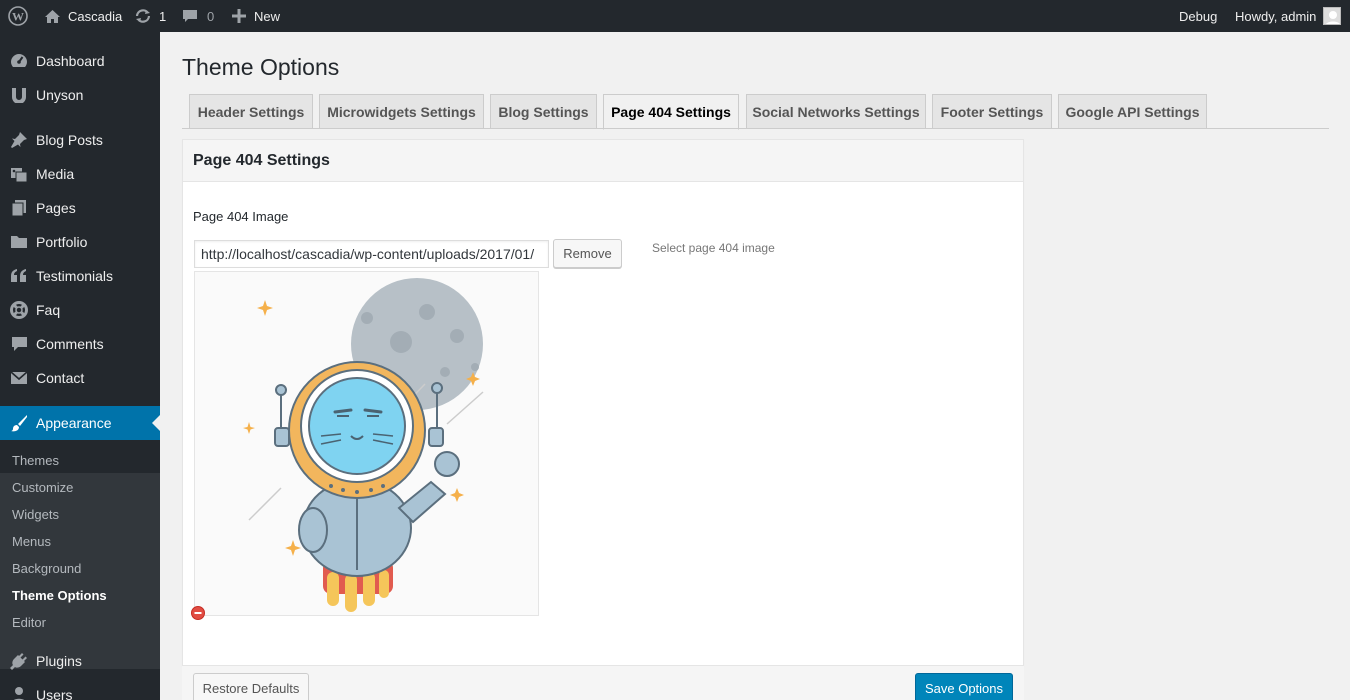 This screenshot has width=1350, height=700. I want to click on image-url-input, so click(371, 254).